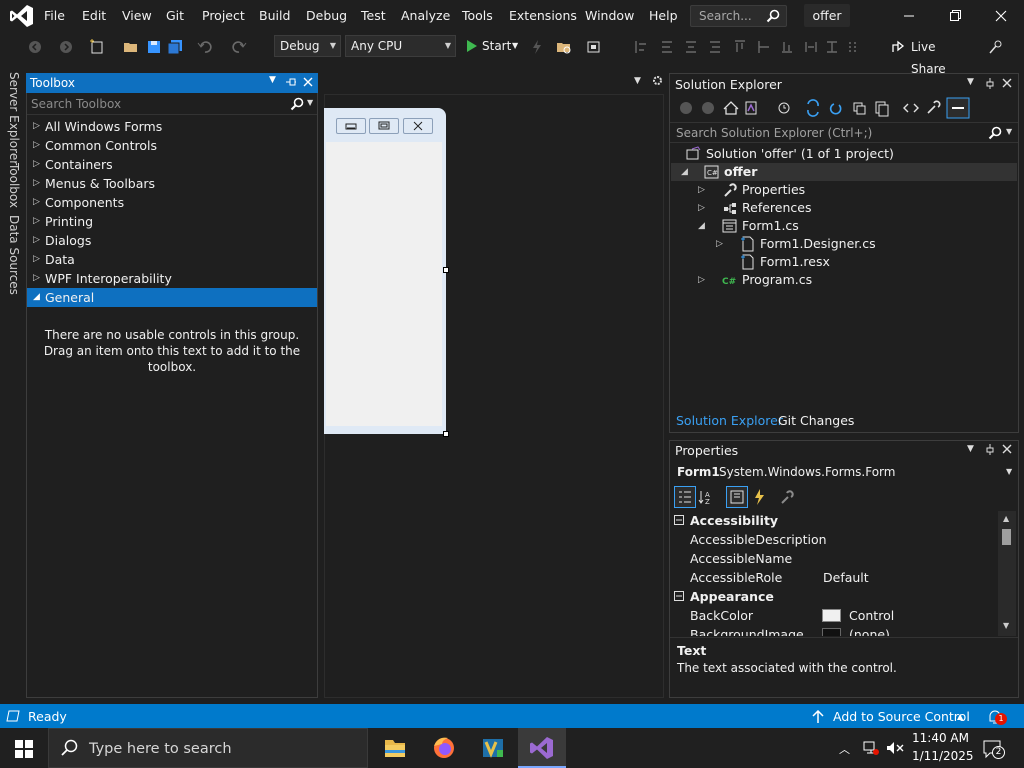 The width and height of the screenshot is (1024, 768). What do you see at coordinates (701, 190) in the screenshot?
I see `chevron-right-icon: ▷` at bounding box center [701, 190].